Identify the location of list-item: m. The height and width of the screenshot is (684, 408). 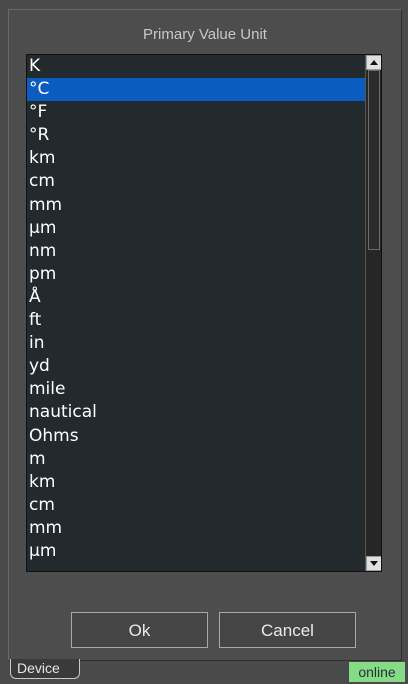
(196, 459).